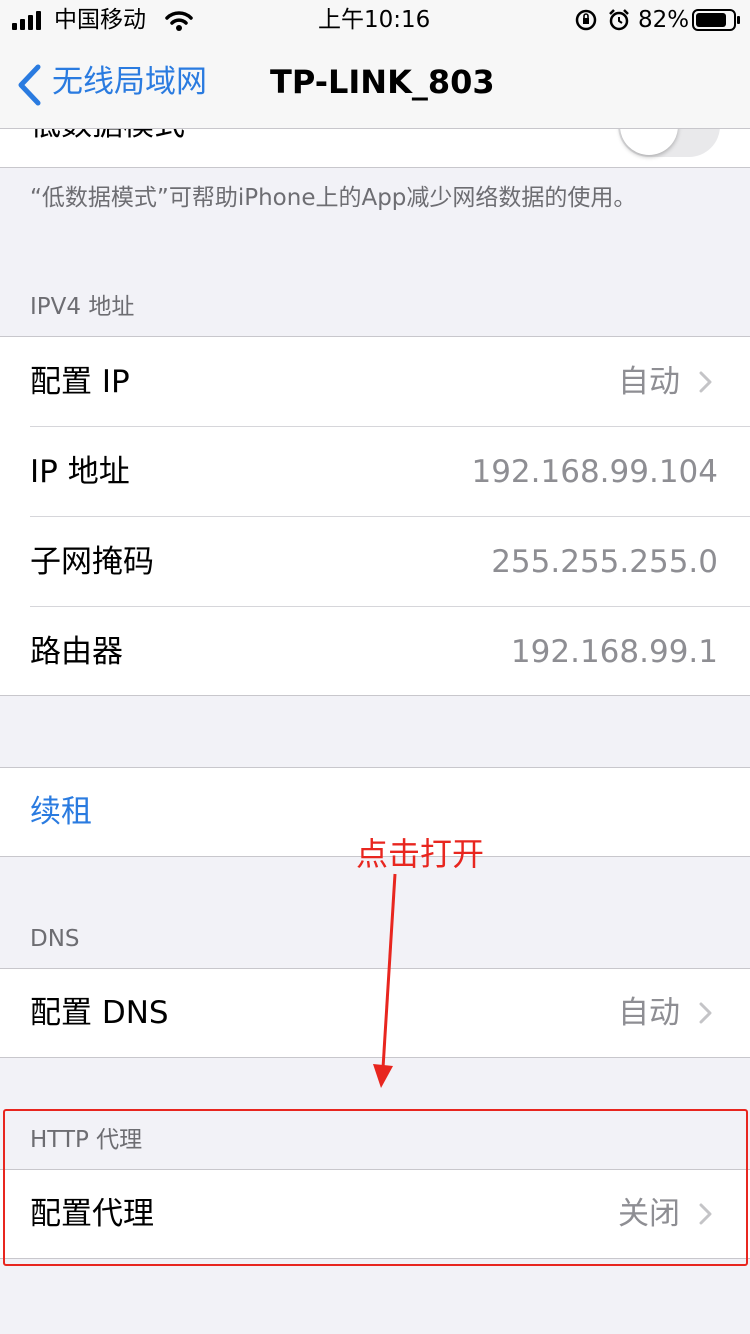 This screenshot has height=1334, width=750. Describe the element at coordinates (82, 307) in the screenshot. I see `ipv4-section-header: IPV4 地址` at that location.